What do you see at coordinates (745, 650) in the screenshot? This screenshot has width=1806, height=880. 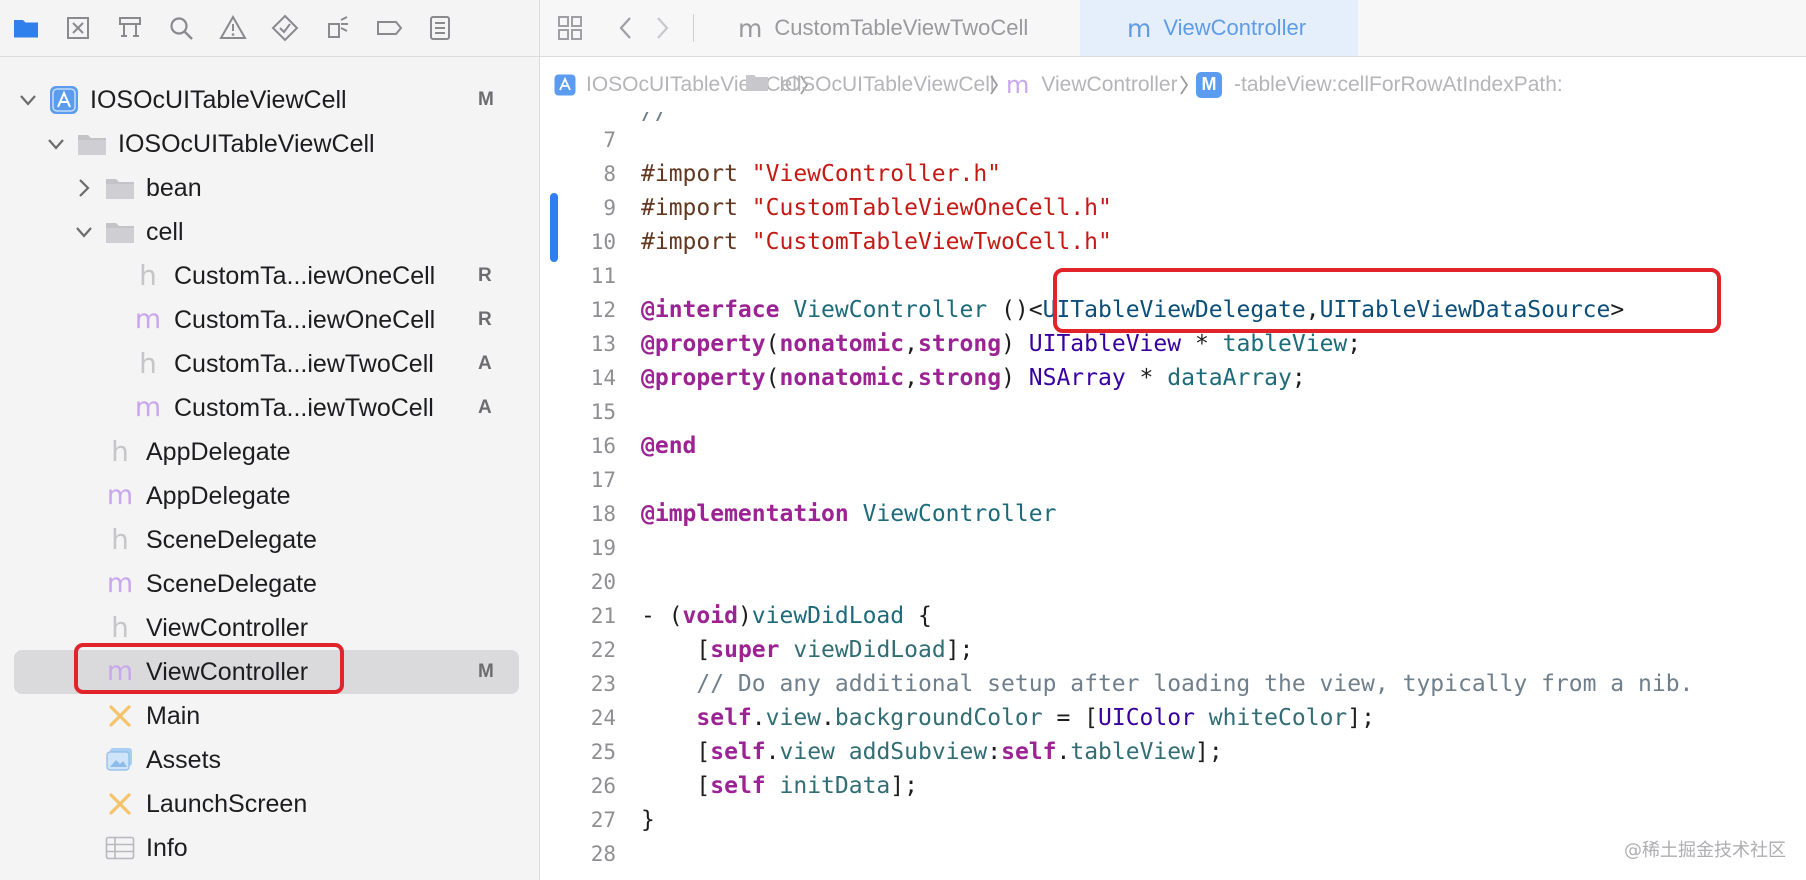 I see `code-token: super` at bounding box center [745, 650].